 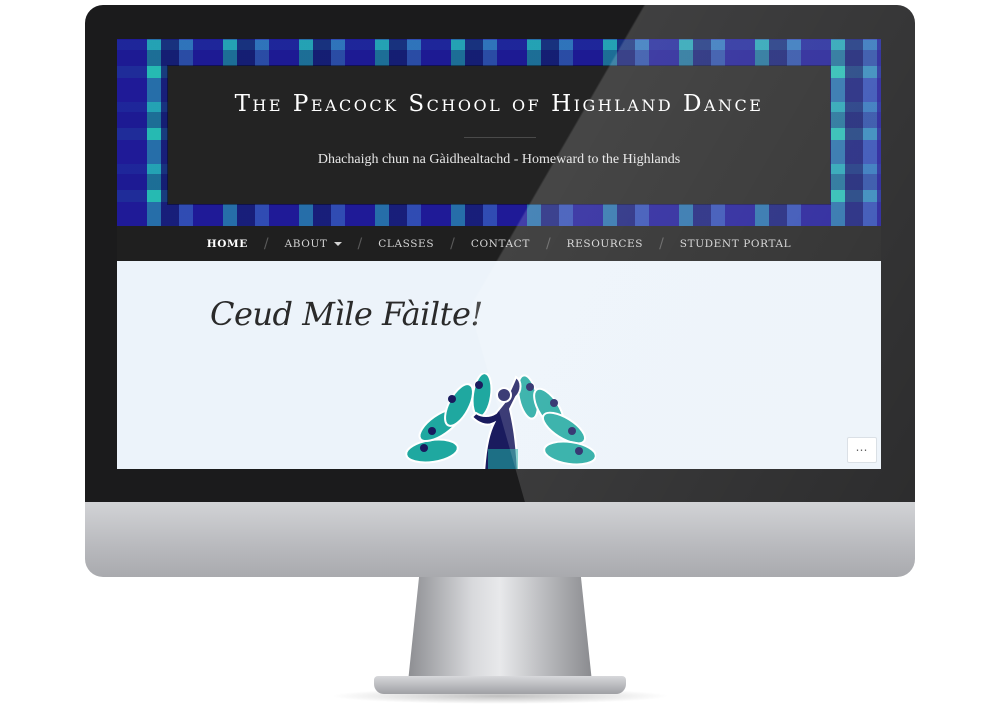 I want to click on more-options-button: ⋯, so click(x=862, y=450).